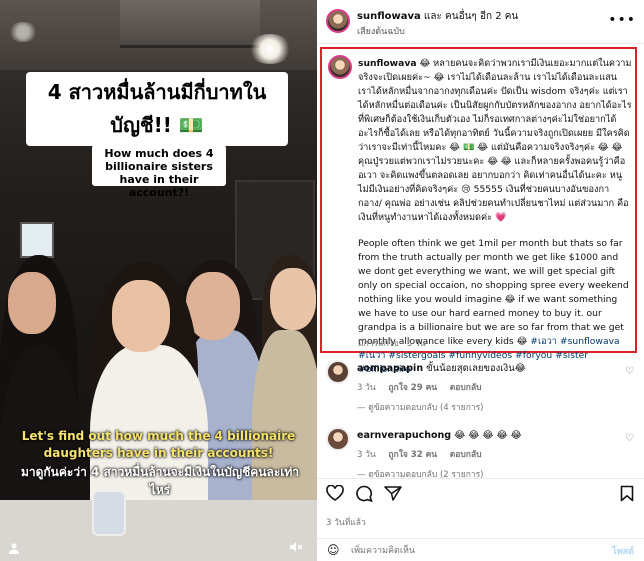 The width and height of the screenshot is (644, 561). What do you see at coordinates (335, 495) in the screenshot?
I see `heart-icon` at bounding box center [335, 495].